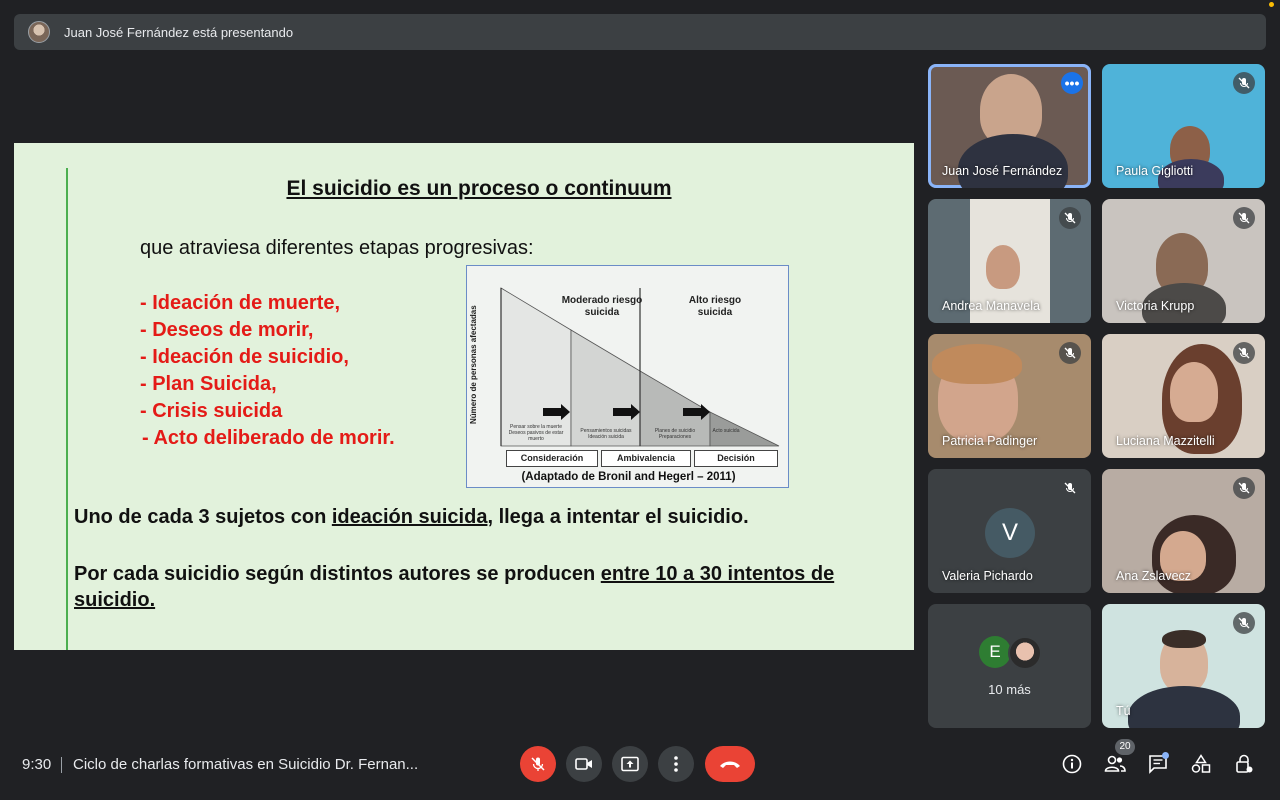  I want to click on p1-text: Uno de cada 3 sujetos con, so click(203, 517).